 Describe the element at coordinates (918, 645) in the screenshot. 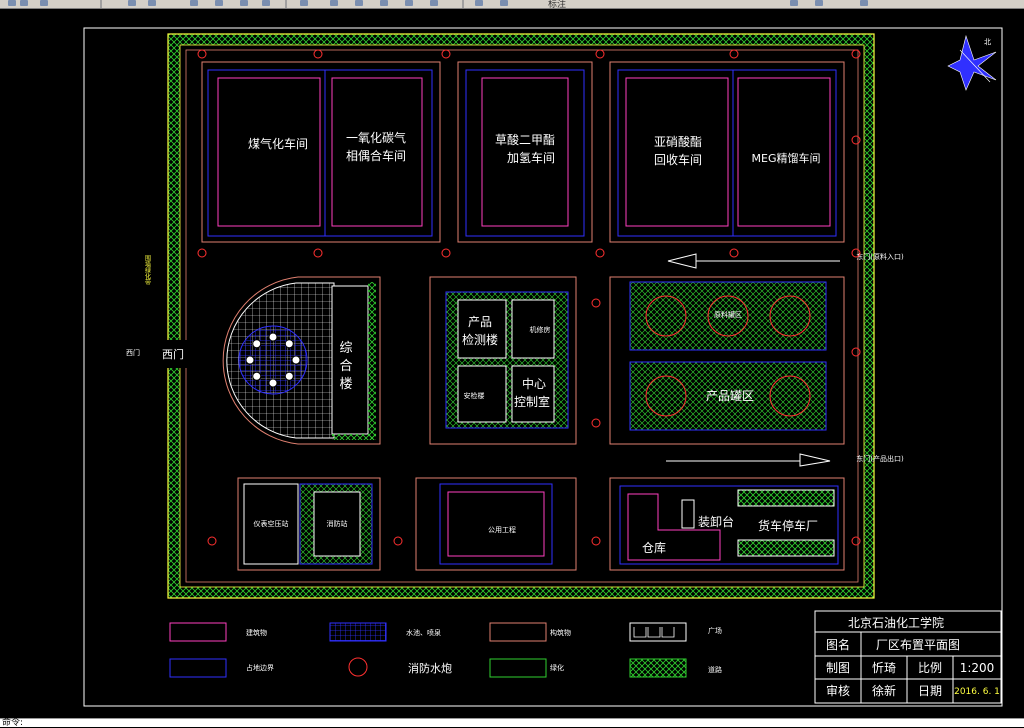

I see `title-r2-value: 厂区布置平面图` at that location.